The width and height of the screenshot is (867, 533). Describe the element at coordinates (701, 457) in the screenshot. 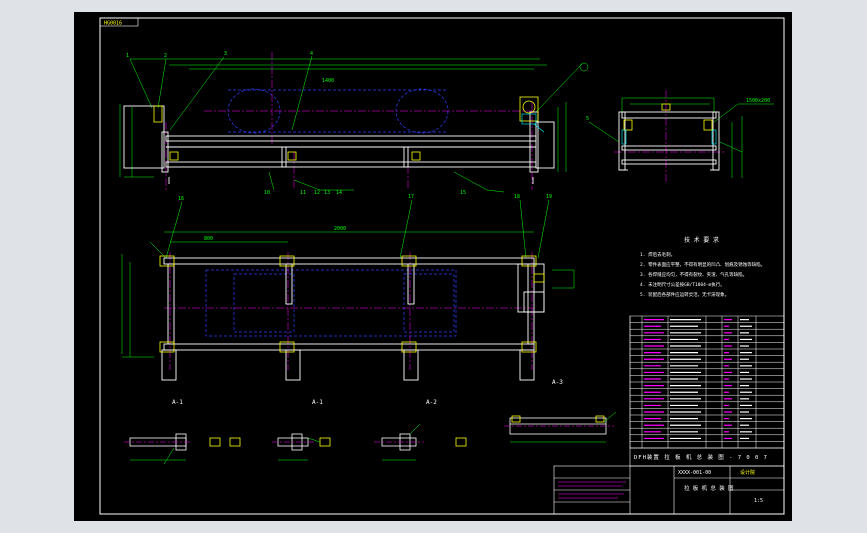

I see `title-caption: DFH装置 拉 板 机 总 装 图 - 7 0 0 7` at that location.